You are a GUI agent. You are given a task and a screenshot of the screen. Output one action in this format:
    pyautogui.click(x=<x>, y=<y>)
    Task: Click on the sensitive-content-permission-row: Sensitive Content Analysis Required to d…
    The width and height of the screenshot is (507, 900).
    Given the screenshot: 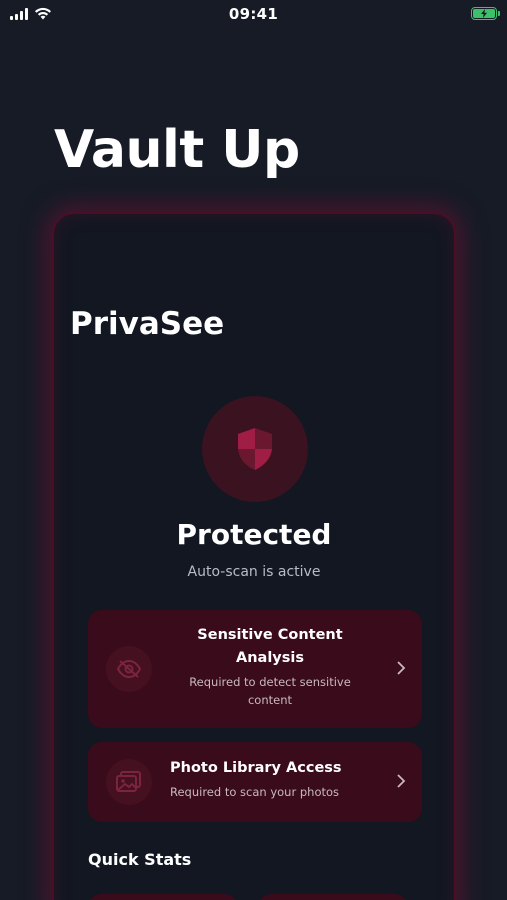 What is the action you would take?
    pyautogui.click(x=255, y=669)
    